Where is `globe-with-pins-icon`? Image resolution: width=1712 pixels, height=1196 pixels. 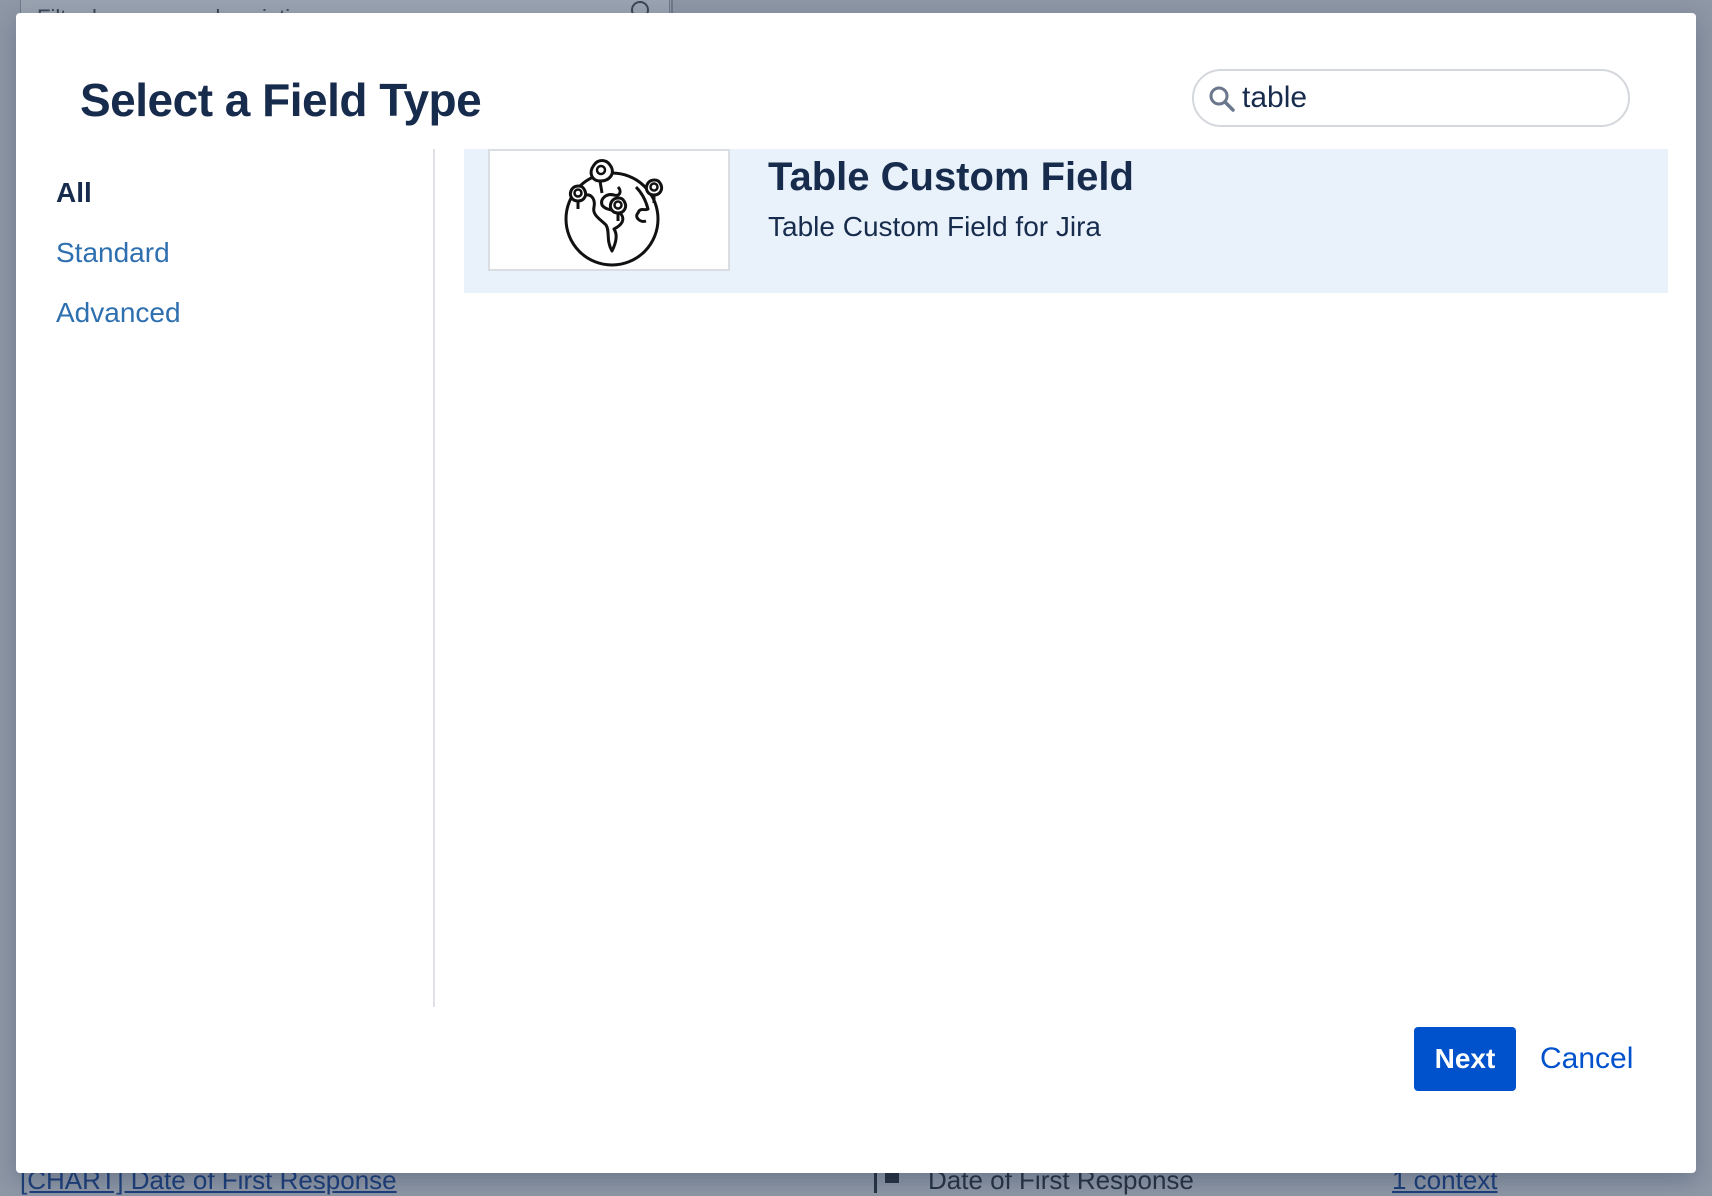
globe-with-pins-icon is located at coordinates (614, 213).